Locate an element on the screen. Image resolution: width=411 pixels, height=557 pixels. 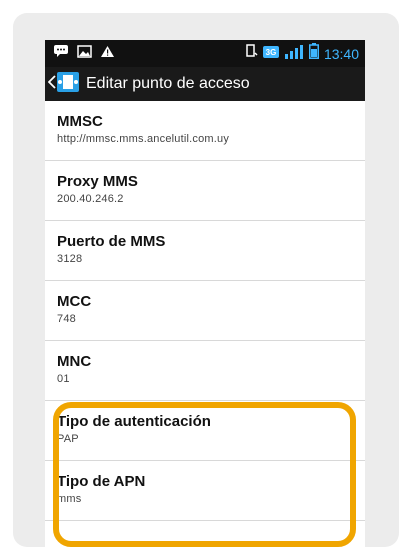
list-item-value: 3128 is located at coordinates (70, 259).